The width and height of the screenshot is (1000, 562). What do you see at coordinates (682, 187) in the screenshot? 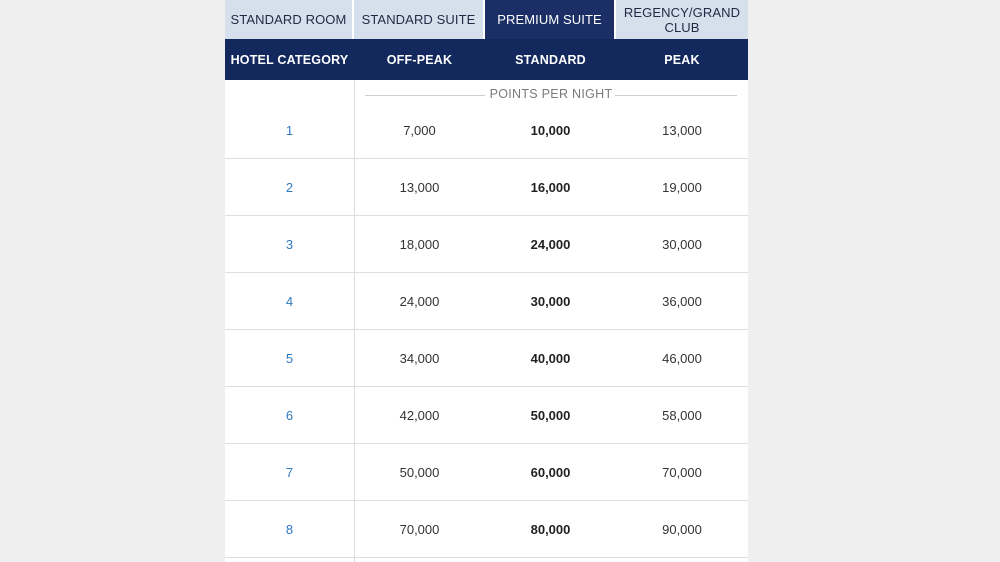
I see `peak-value: 19,000` at bounding box center [682, 187].